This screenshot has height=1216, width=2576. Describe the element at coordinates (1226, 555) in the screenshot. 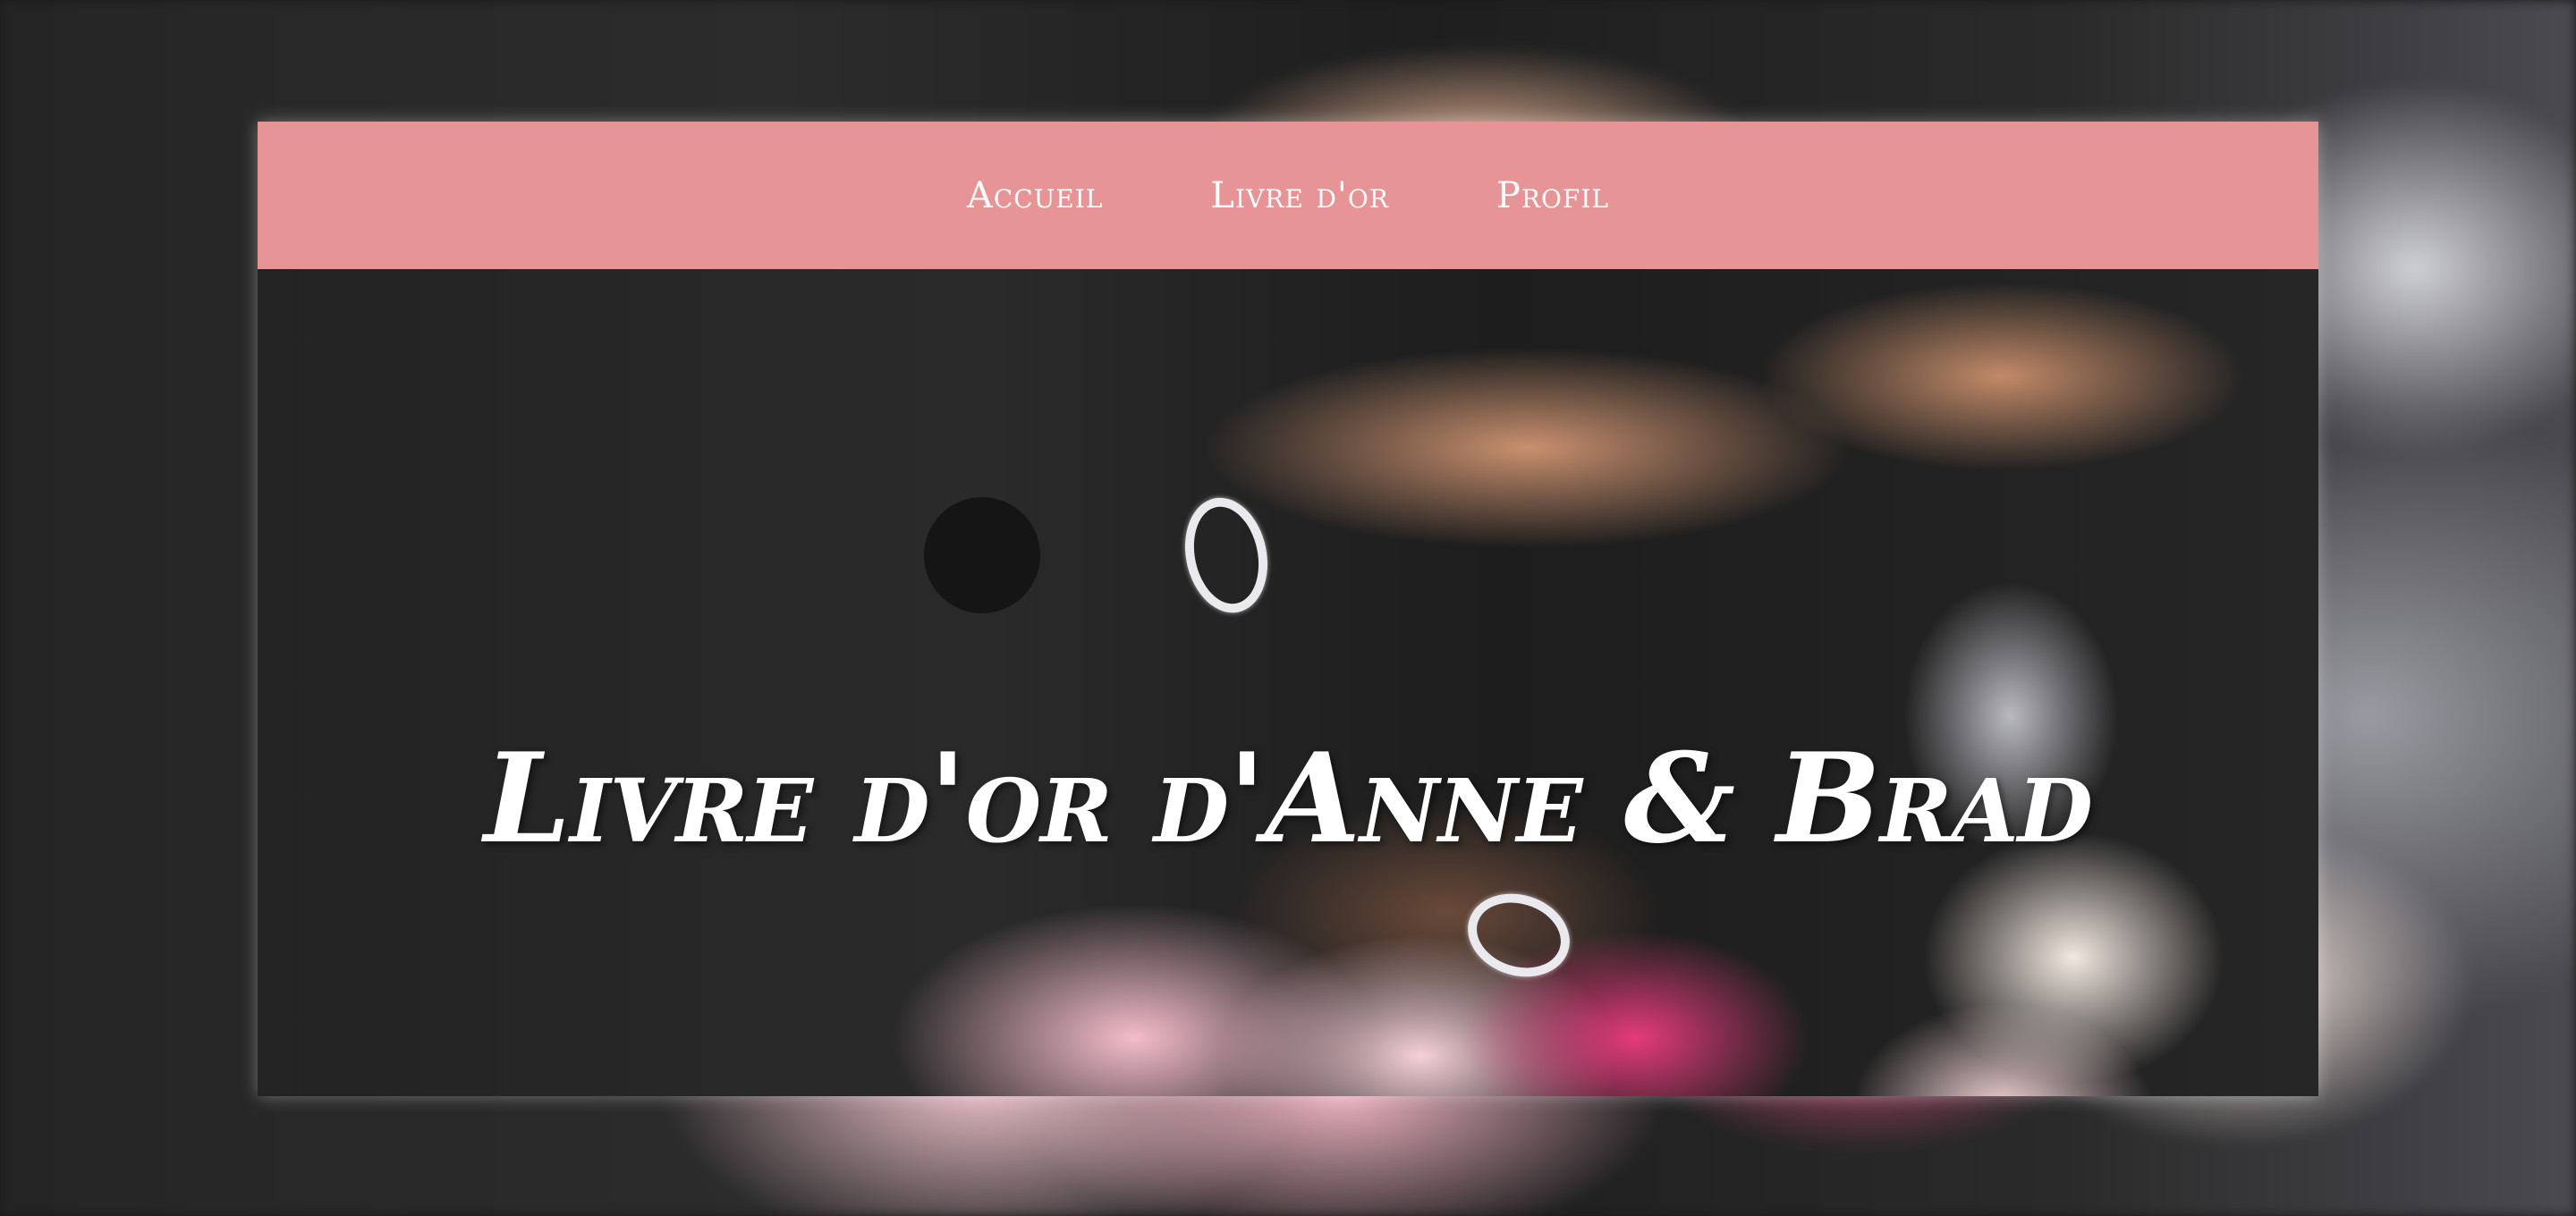

I see `engagement-ring` at that location.